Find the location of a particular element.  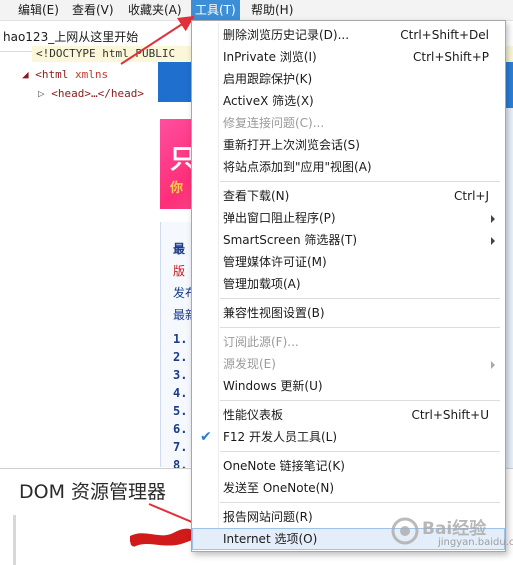

tools-menu-item: 发送至 OneNote(N) is located at coordinates (348, 488).